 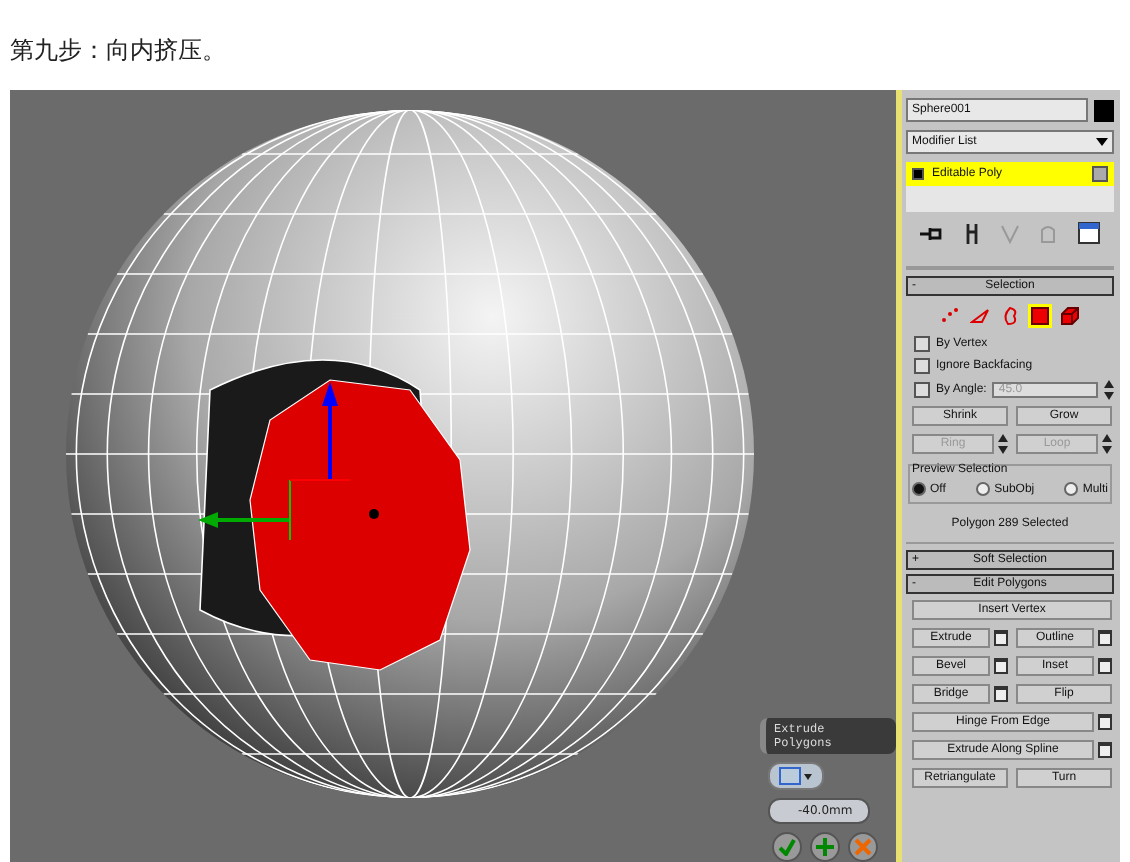 I want to click on step-caption: 第九步：向内挤压。, so click(x=118, y=51).